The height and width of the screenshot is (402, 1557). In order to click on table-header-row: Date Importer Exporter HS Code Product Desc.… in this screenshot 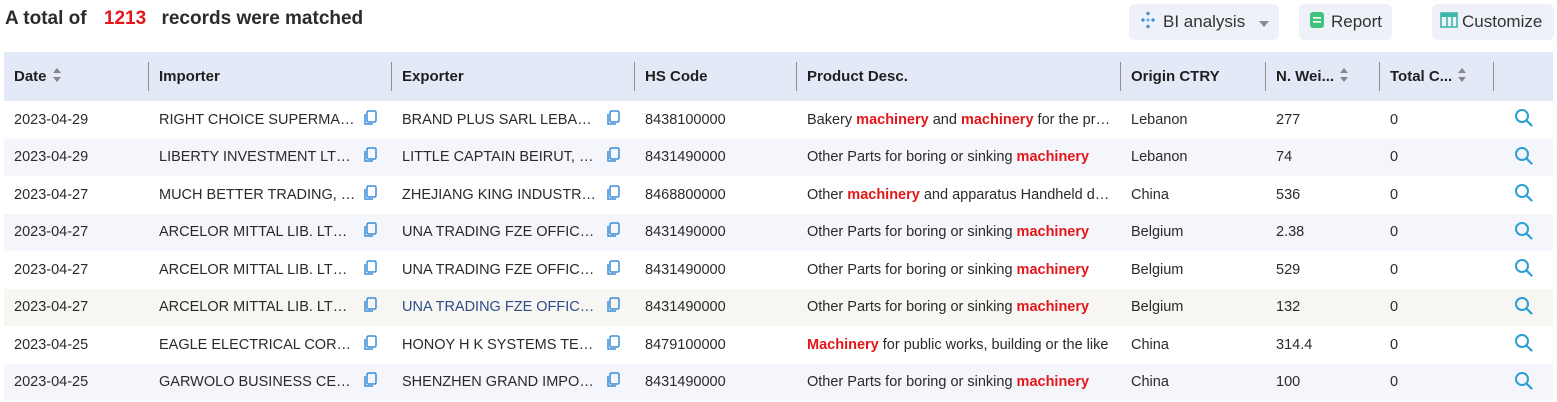, I will do `click(778, 76)`.